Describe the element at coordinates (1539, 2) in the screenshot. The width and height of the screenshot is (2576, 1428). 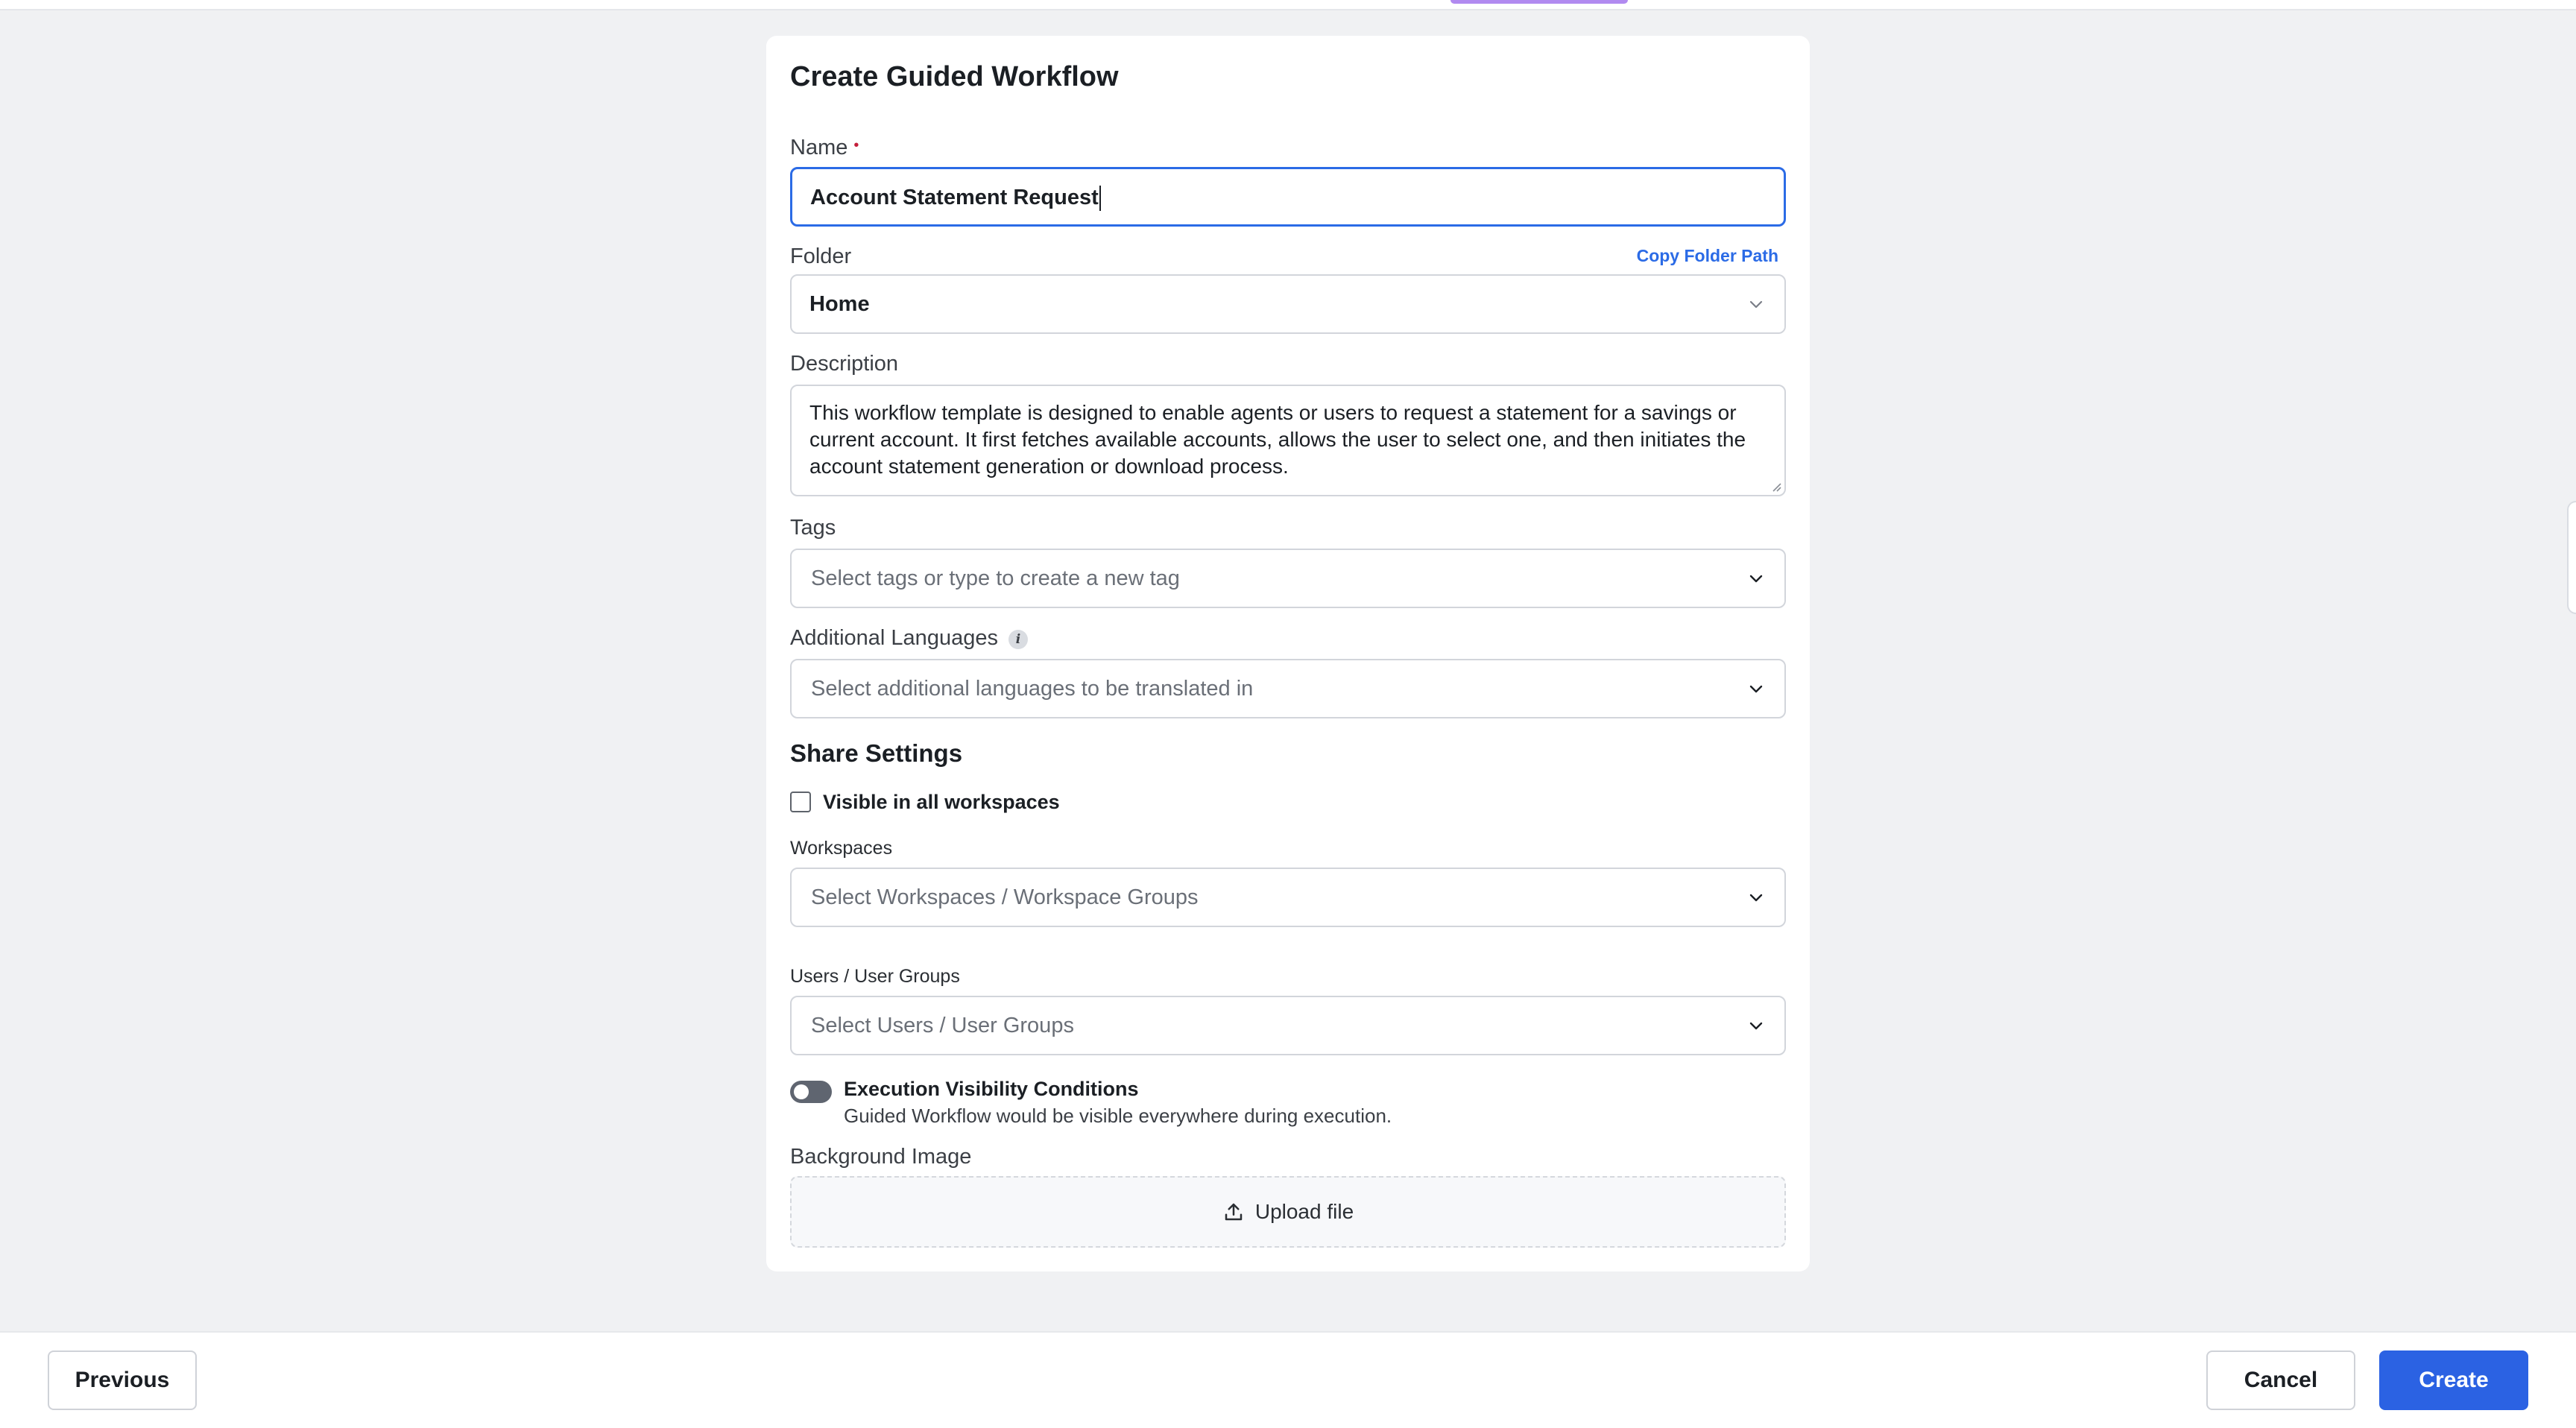
I see `active-step-indicator` at that location.